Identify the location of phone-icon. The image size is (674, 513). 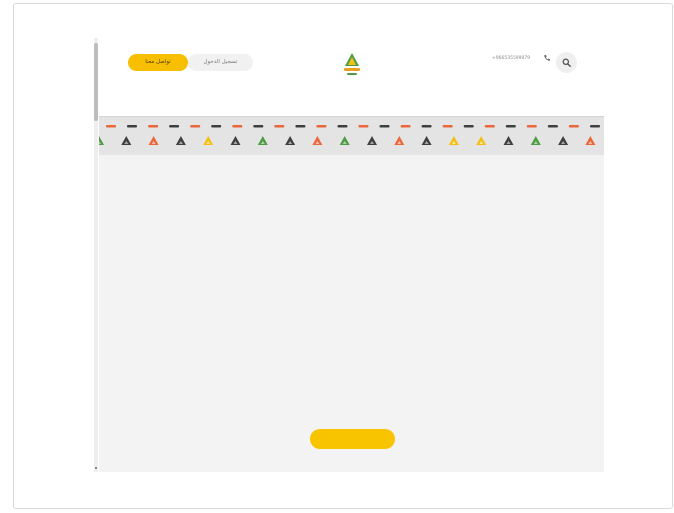
(547, 58).